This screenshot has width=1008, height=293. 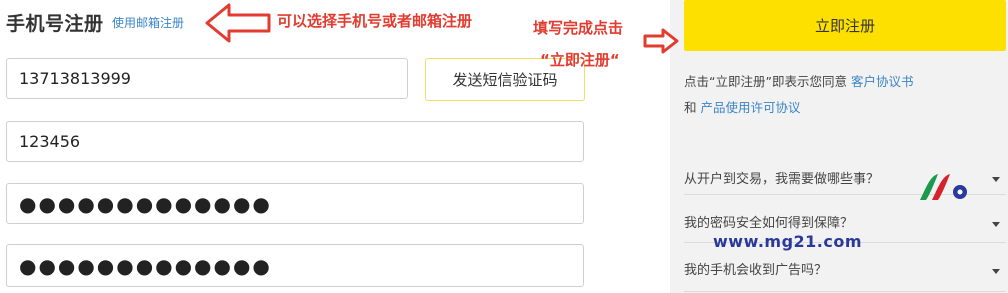 What do you see at coordinates (769, 223) in the screenshot?
I see `faq-question: 我的密码安全如何得到保障？` at bounding box center [769, 223].